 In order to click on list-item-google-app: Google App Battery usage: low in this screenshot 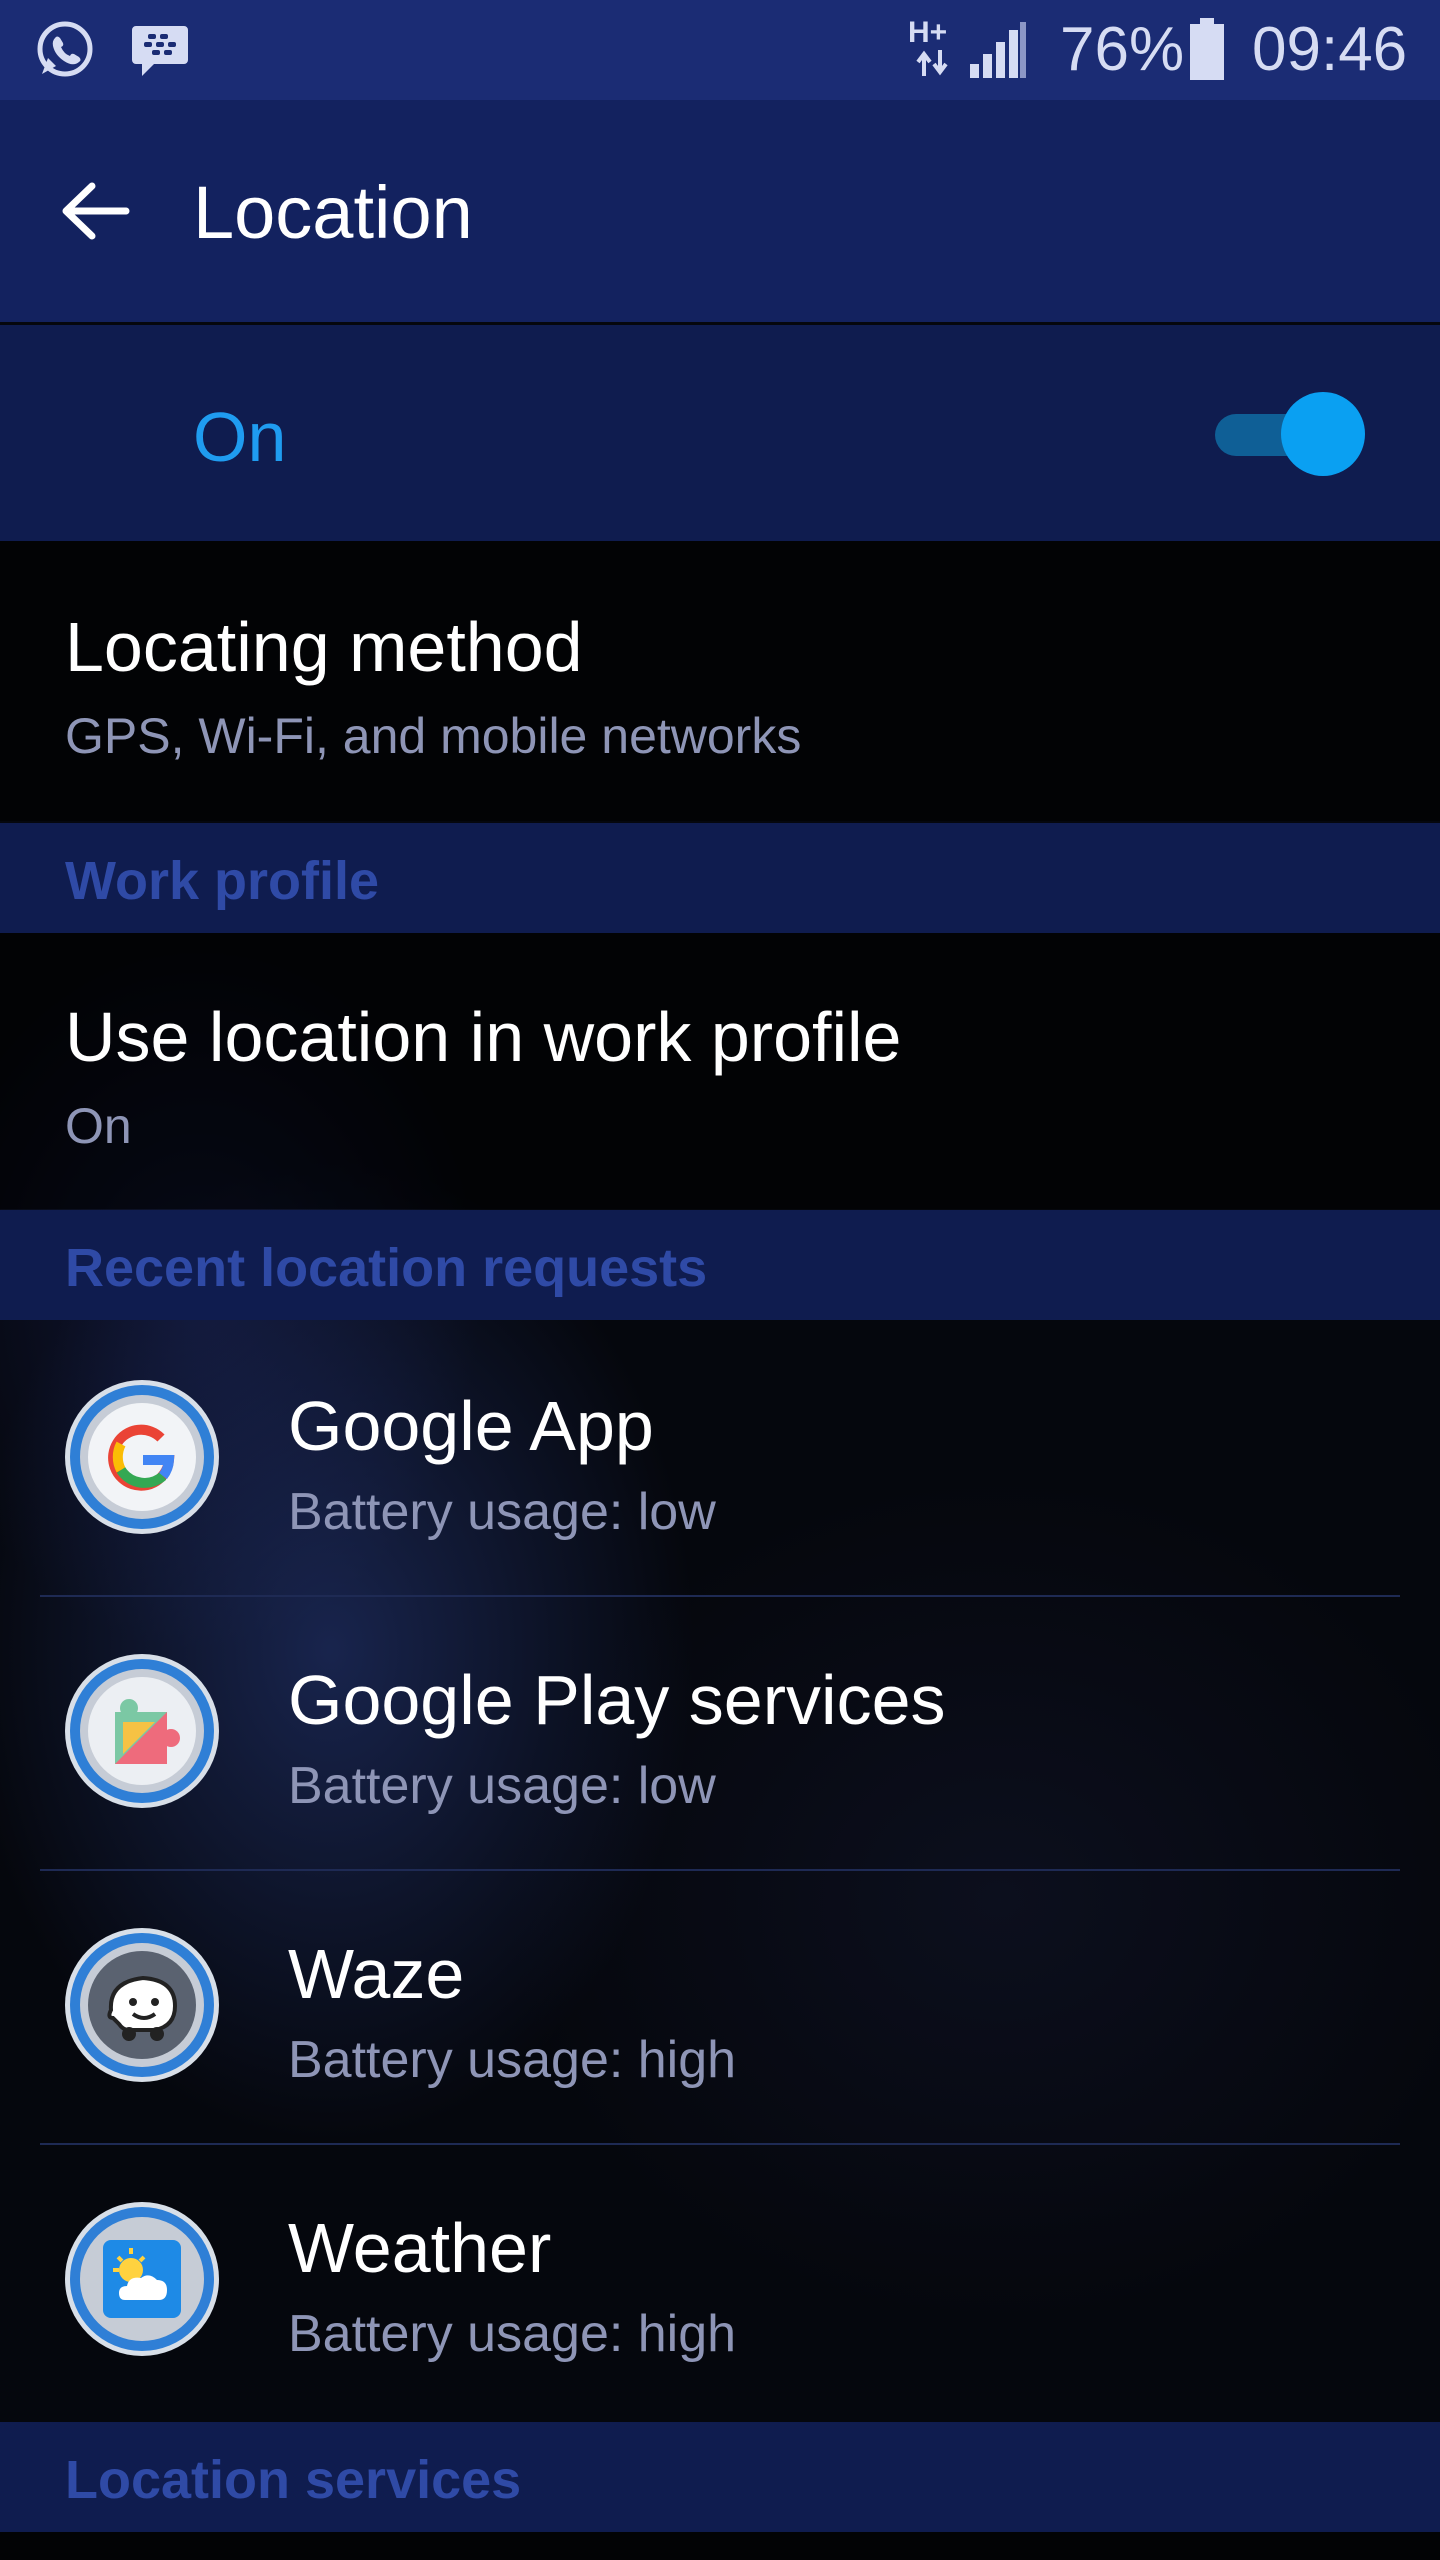, I will do `click(720, 1457)`.